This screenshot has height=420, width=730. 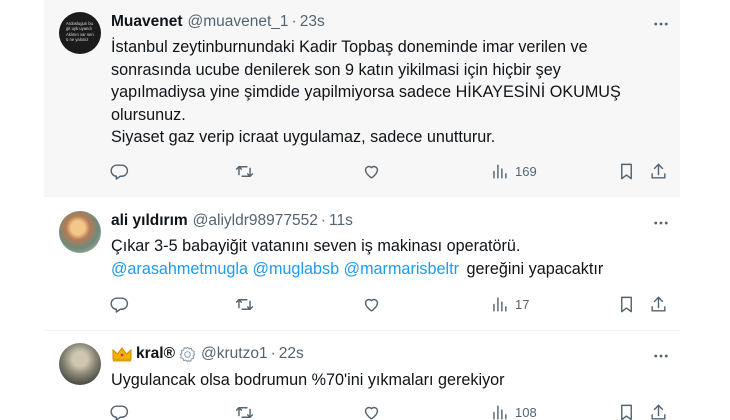 What do you see at coordinates (147, 22) in the screenshot?
I see `display-name: Muavenet` at bounding box center [147, 22].